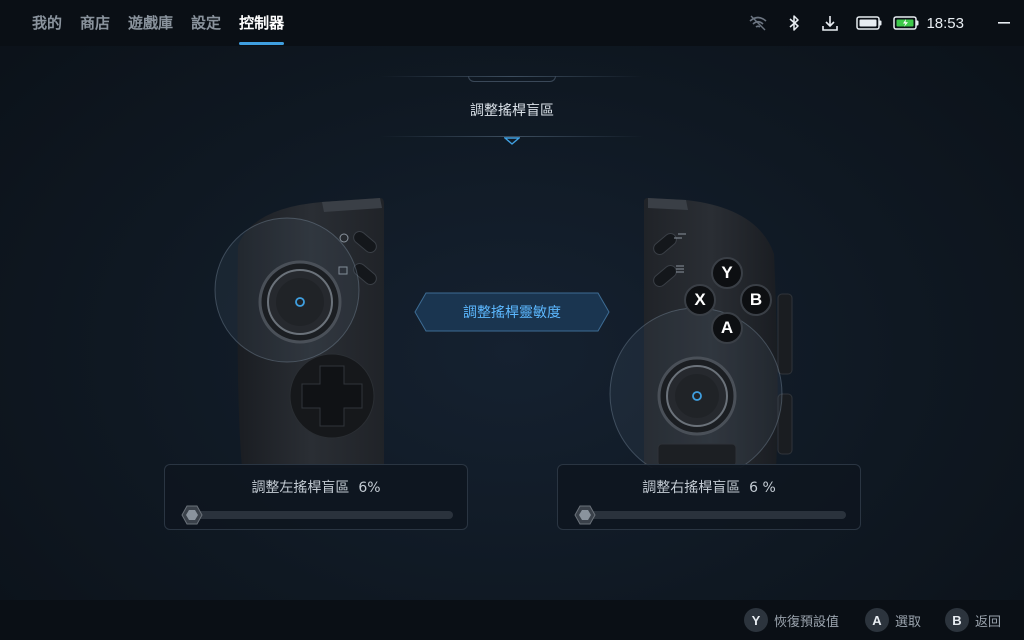  What do you see at coordinates (702, 337) in the screenshot?
I see `right-controller-illustration` at bounding box center [702, 337].